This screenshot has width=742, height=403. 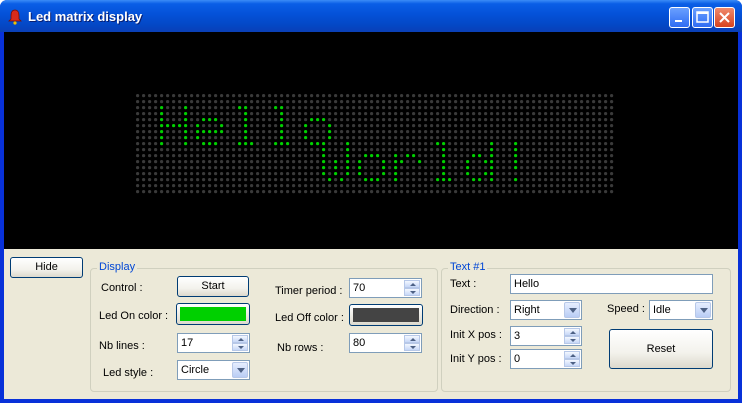 I want to click on minimize-button, so click(x=679, y=17).